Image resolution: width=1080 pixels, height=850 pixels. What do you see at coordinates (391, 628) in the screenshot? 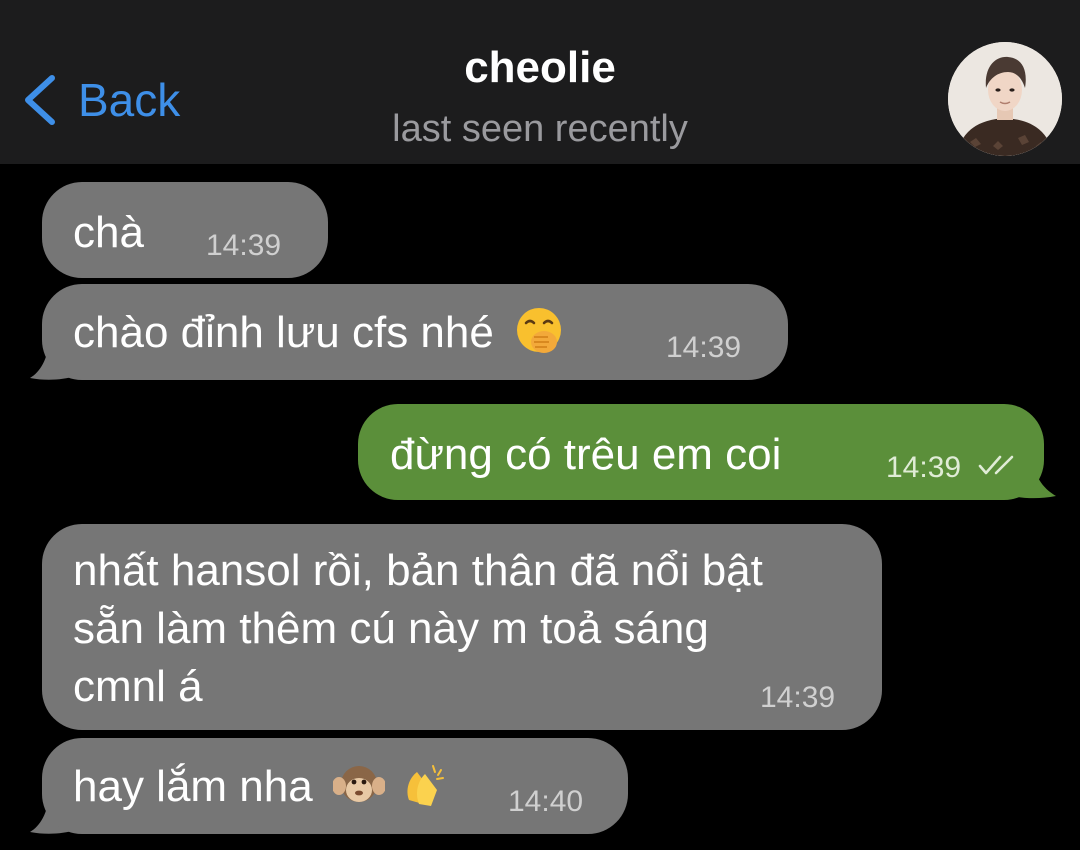
I see `message-line: sẵn làm thêm cú này m toả sáng` at bounding box center [391, 628].